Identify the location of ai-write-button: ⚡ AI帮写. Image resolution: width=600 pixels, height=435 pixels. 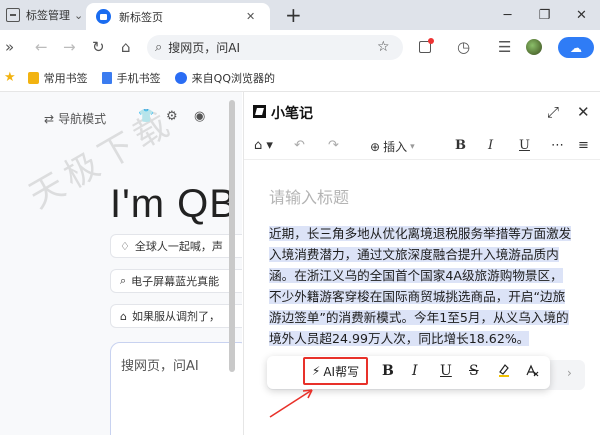
(335, 371).